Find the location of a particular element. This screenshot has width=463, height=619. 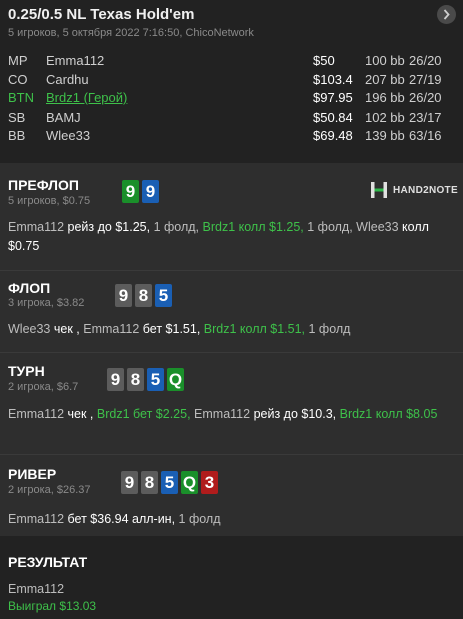

action-text: бет $1.51, is located at coordinates (171, 329).